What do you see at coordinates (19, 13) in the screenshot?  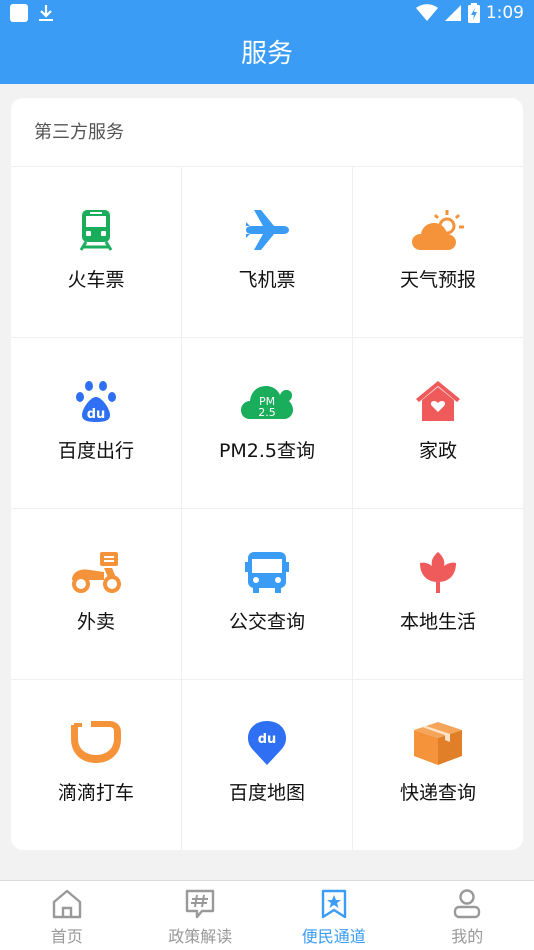 I see `notification-app-icon` at bounding box center [19, 13].